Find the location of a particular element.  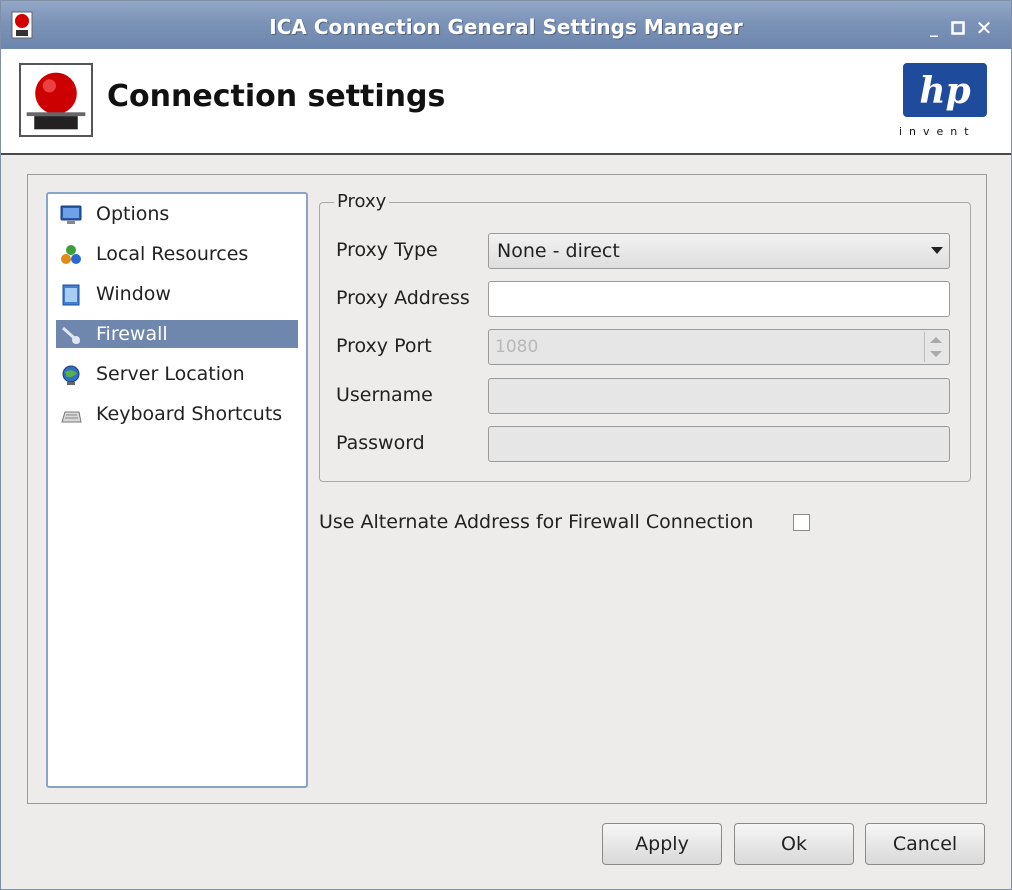

firewall-icon is located at coordinates (71, 335).